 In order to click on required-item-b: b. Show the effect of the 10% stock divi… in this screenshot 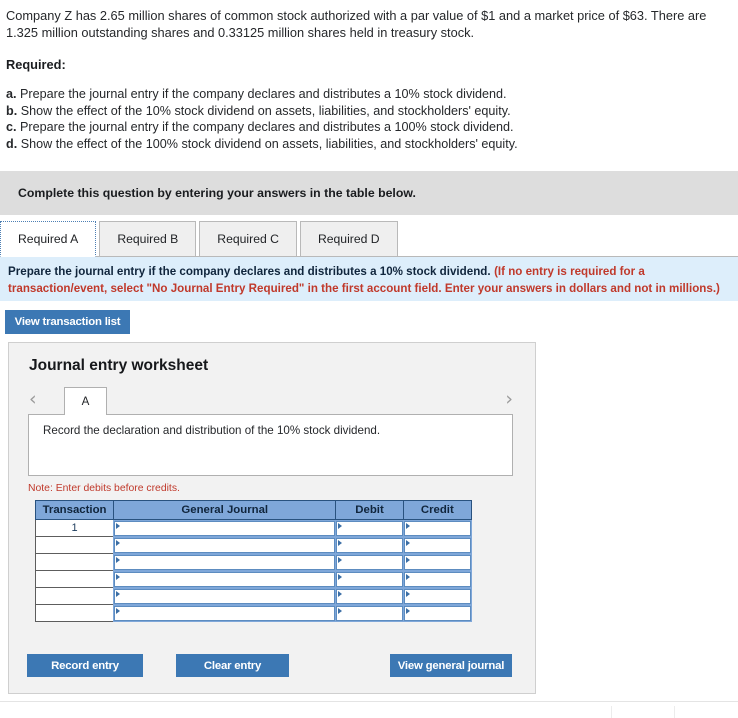, I will do `click(372, 111)`.